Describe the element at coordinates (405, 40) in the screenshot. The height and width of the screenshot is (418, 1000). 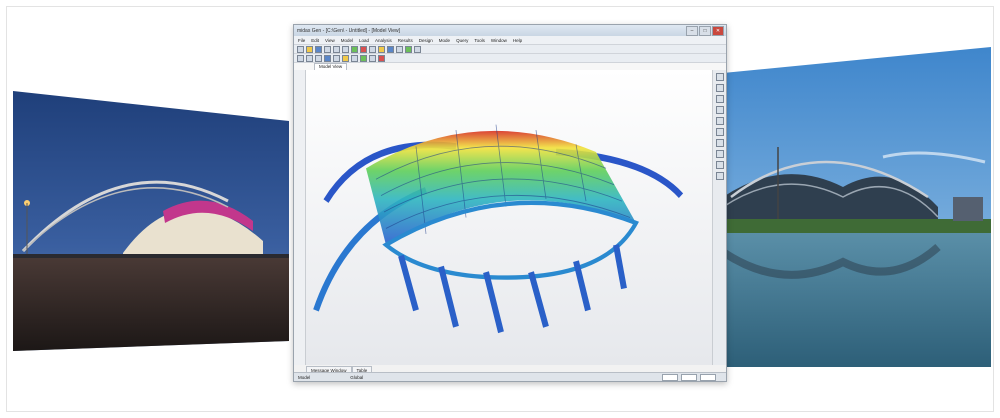
I see `menu-results: Results` at that location.